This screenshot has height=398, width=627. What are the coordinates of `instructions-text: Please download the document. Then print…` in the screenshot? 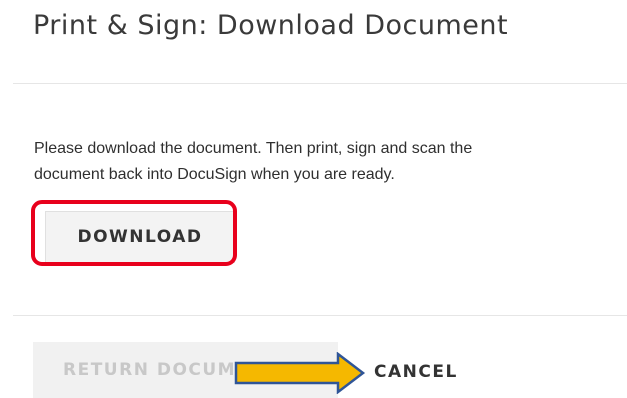 It's located at (330, 162).